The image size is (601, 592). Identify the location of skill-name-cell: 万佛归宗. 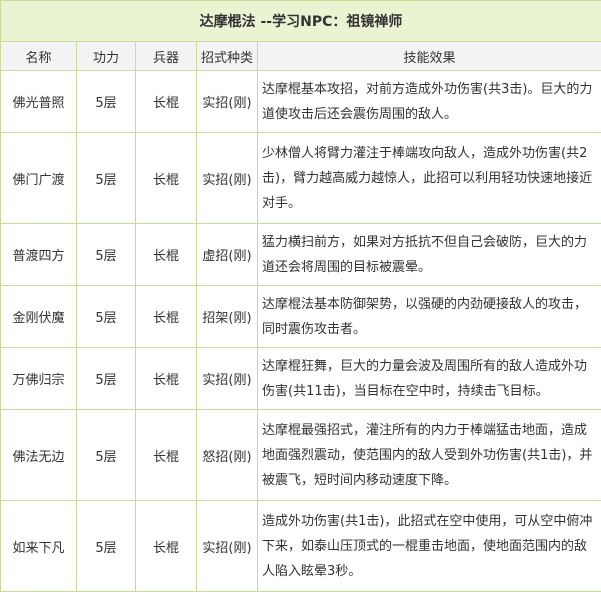
(38, 378).